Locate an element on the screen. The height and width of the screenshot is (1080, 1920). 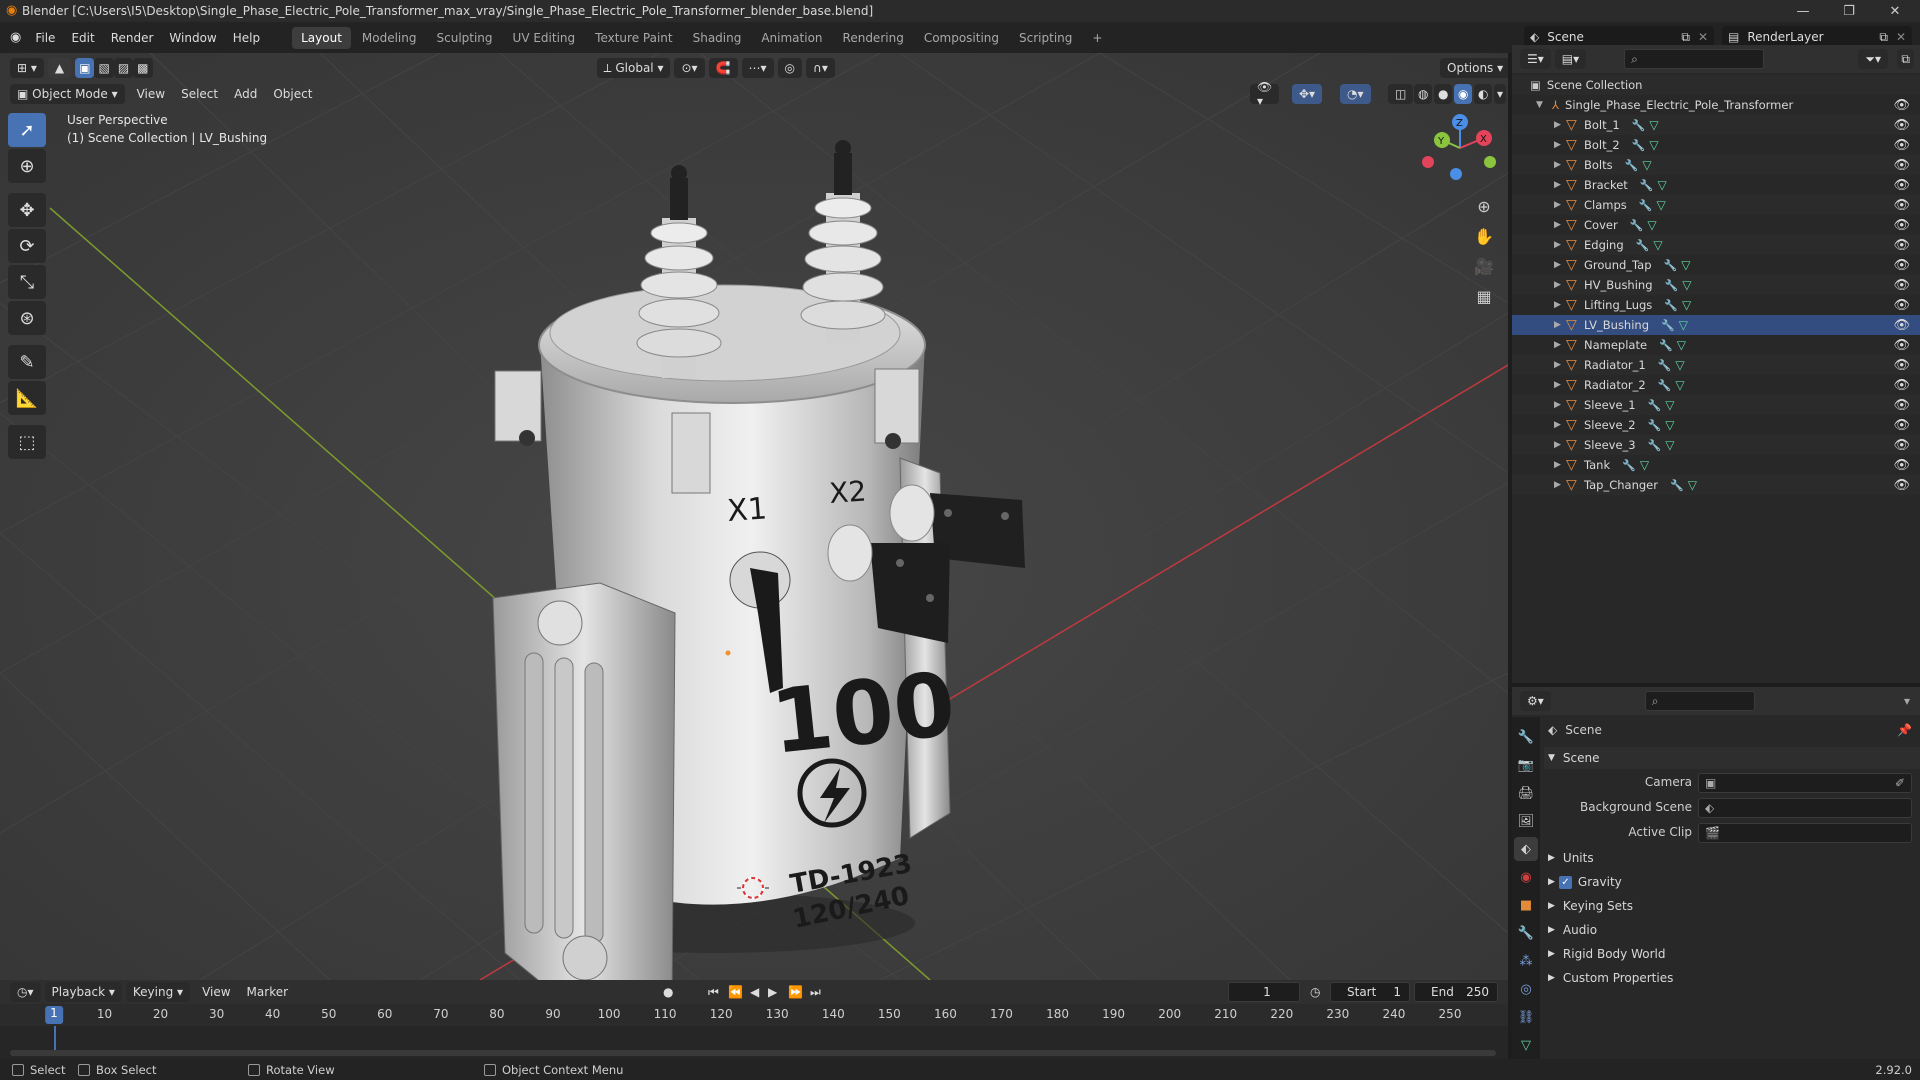
material-preview-button: ◉ is located at coordinates (1463, 94).